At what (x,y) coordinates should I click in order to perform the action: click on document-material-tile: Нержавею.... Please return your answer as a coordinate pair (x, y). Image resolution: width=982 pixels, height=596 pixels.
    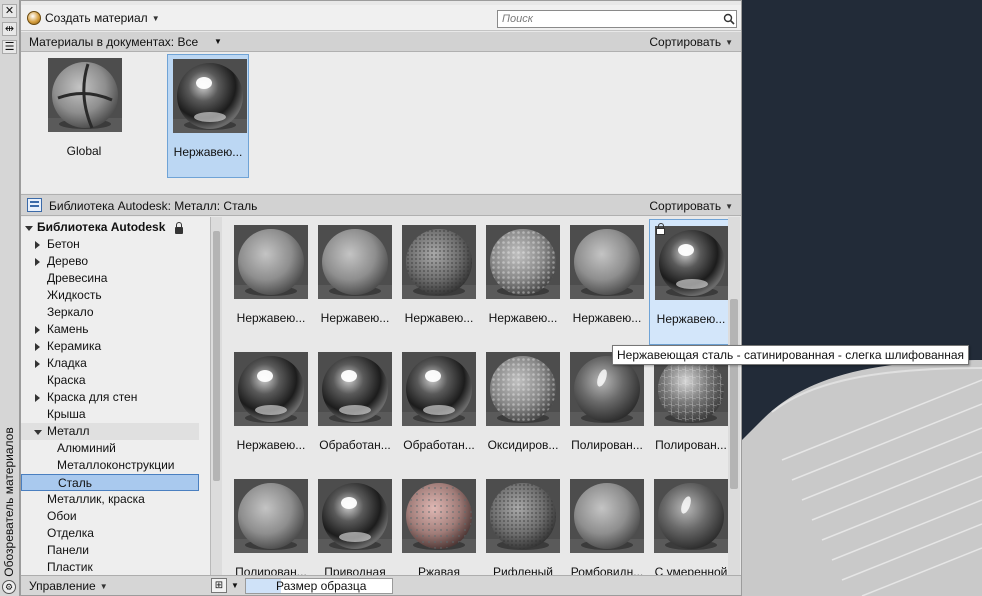
    Looking at the image, I should click on (208, 116).